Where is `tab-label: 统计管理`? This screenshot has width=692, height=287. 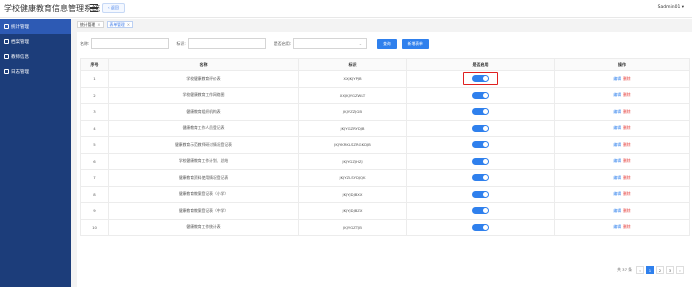 tab-label: 统计管理 is located at coordinates (88, 24).